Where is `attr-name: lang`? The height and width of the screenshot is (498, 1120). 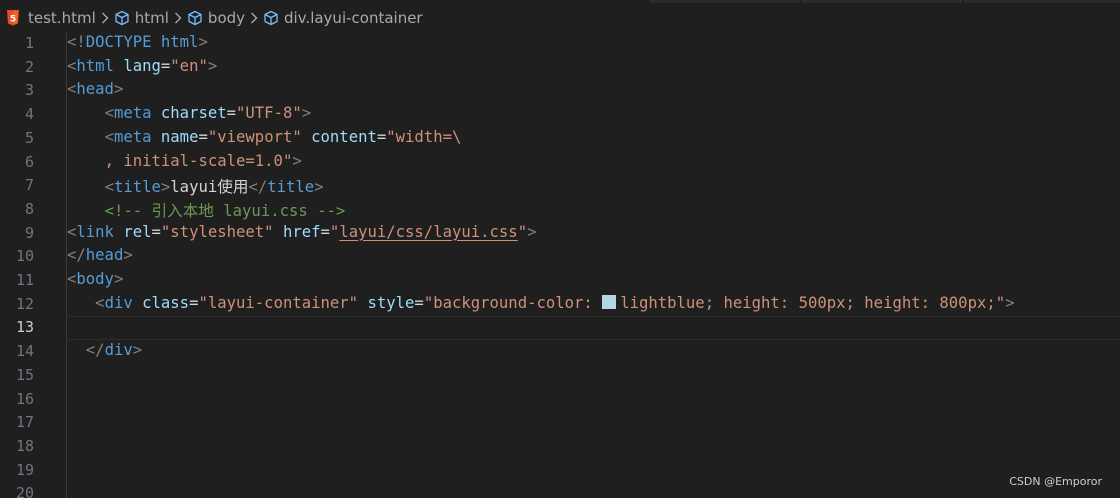 attr-name: lang is located at coordinates (142, 65).